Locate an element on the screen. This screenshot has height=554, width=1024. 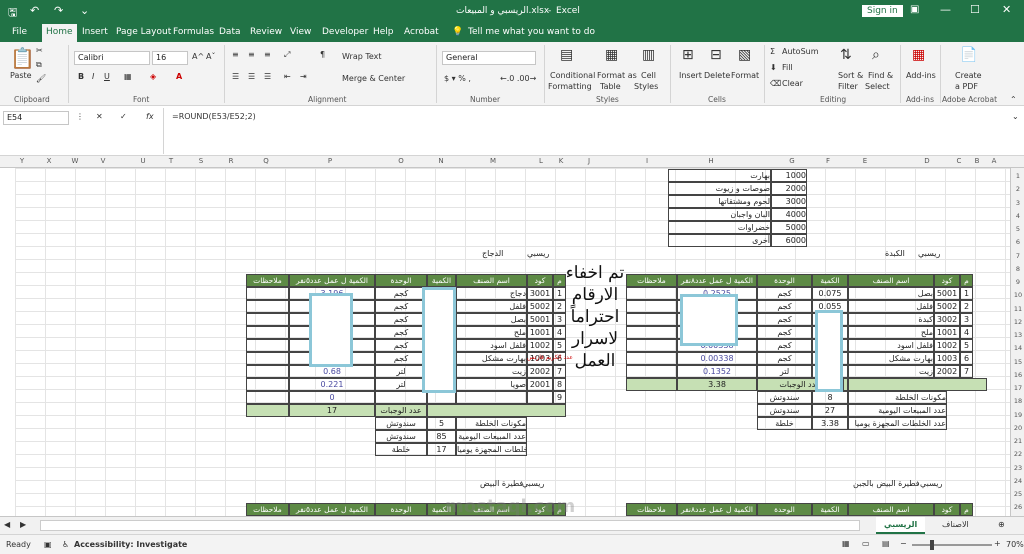
column-header-a: A is located at coordinates (994, 161).